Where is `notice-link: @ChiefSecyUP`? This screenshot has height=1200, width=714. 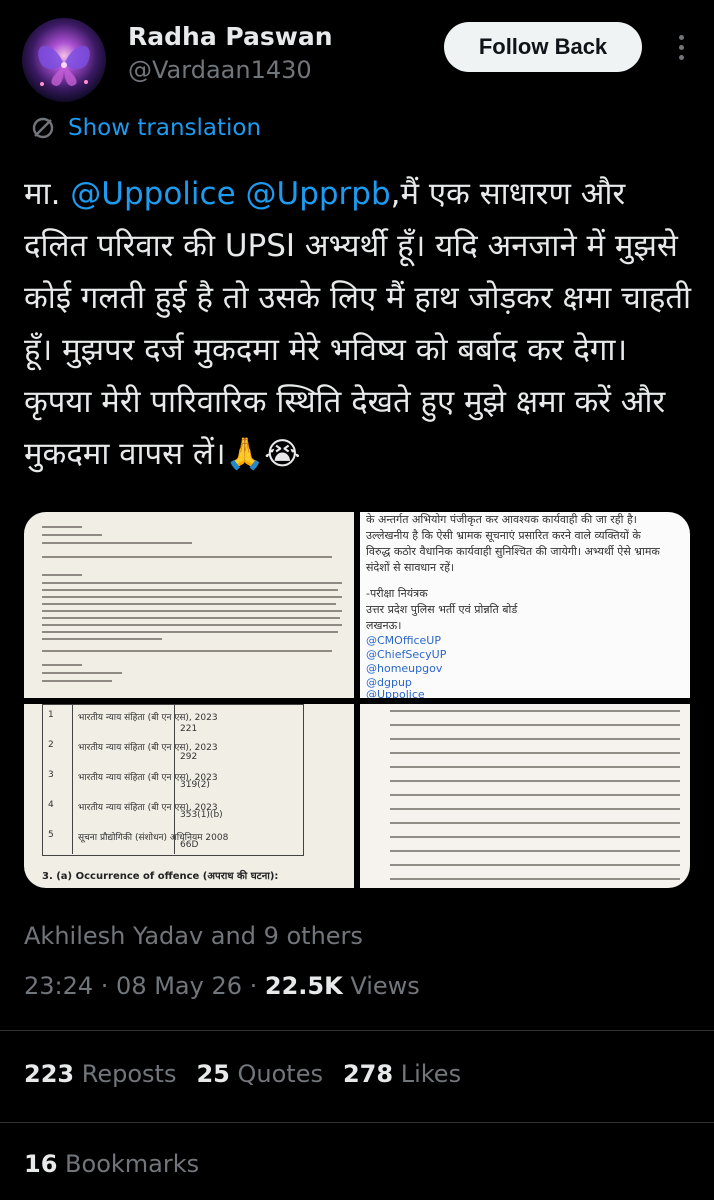
notice-link: @ChiefSecyUP is located at coordinates (406, 654).